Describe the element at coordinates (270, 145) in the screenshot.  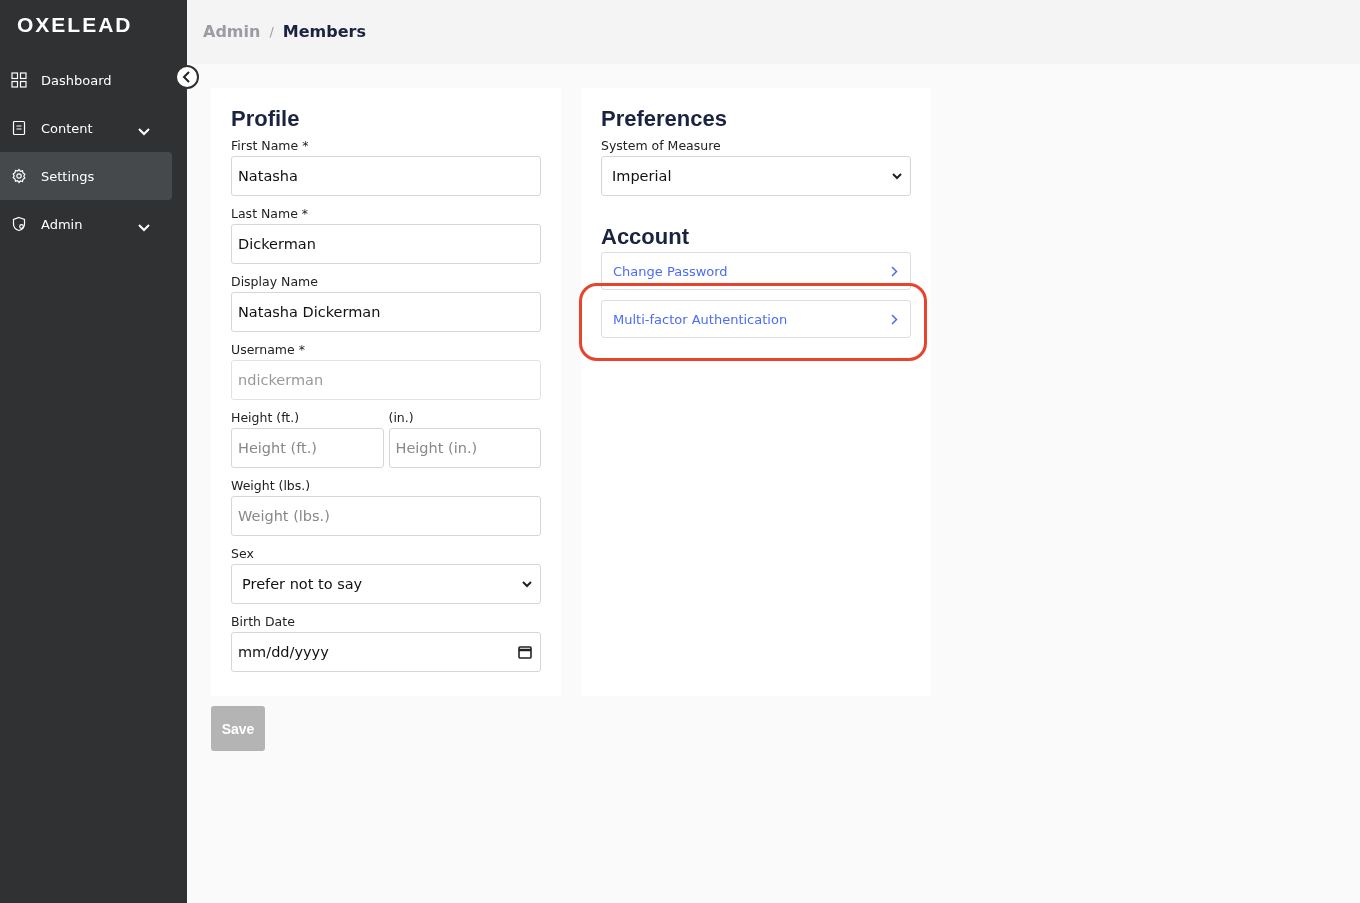
I see `field-label: First Name *` at that location.